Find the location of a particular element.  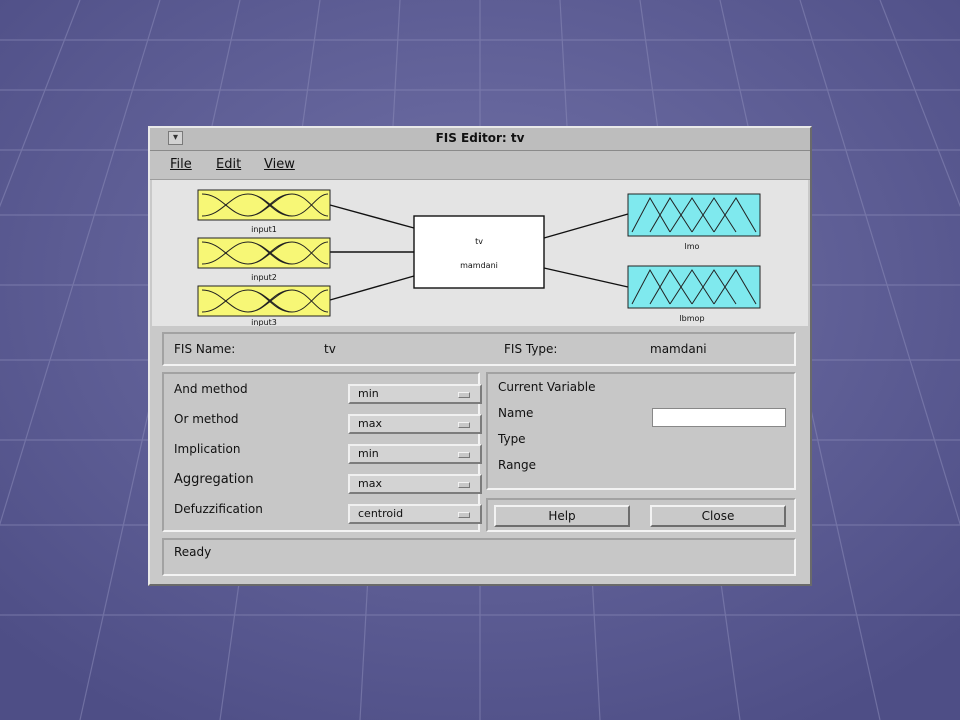

menu-edit: Edit is located at coordinates (228, 164).